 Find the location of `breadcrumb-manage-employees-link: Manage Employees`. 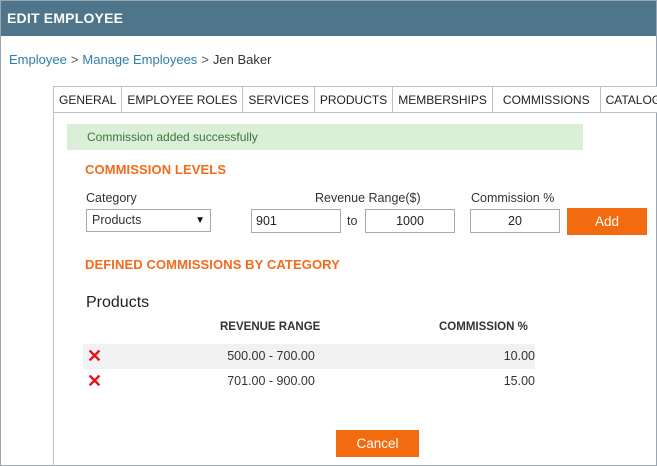

breadcrumb-manage-employees-link: Manage Employees is located at coordinates (139, 59).